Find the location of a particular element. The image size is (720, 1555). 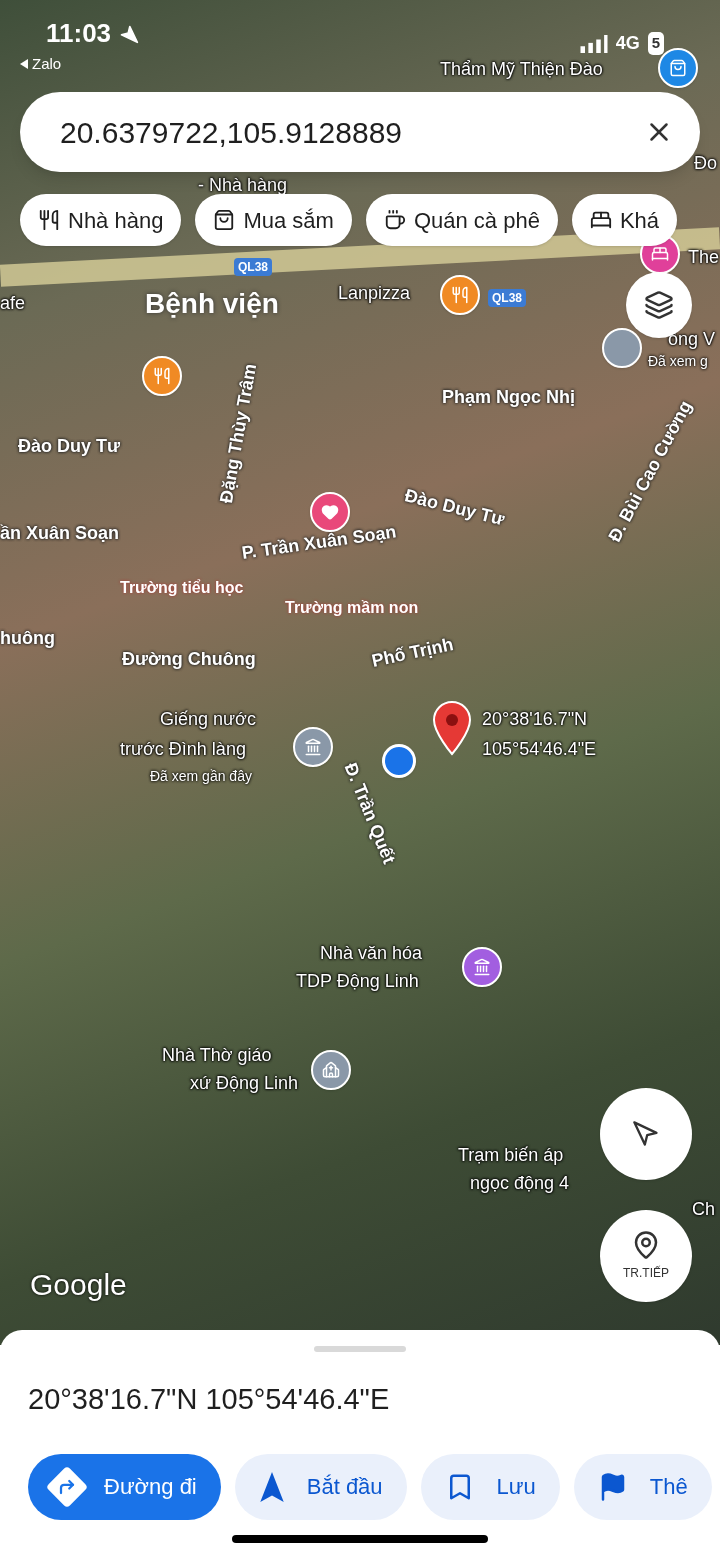

map-label: Đã xem g is located at coordinates (678, 361).